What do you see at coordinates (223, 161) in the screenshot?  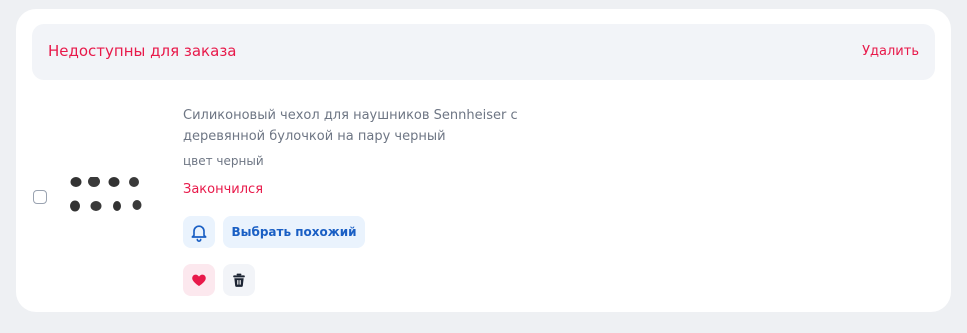 I see `product-color: цвет черный` at bounding box center [223, 161].